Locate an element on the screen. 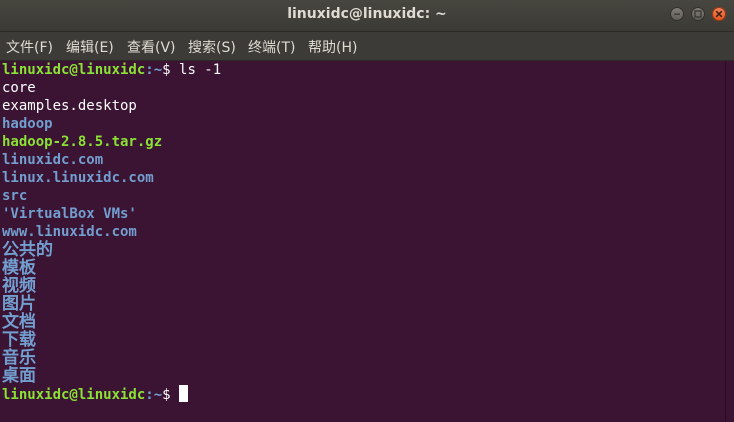 This screenshot has width=734, height=422. close-button is located at coordinates (719, 14).